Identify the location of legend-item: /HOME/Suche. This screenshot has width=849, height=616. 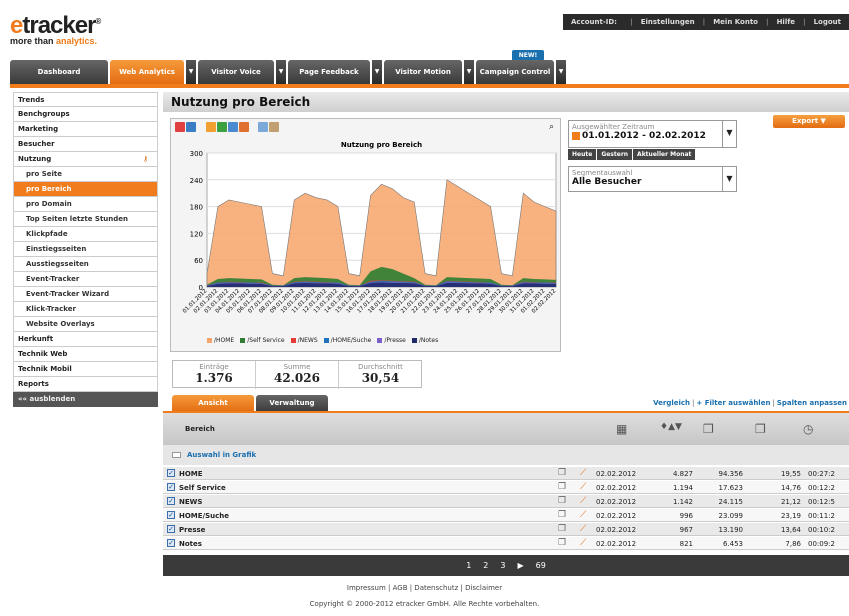
(351, 340).